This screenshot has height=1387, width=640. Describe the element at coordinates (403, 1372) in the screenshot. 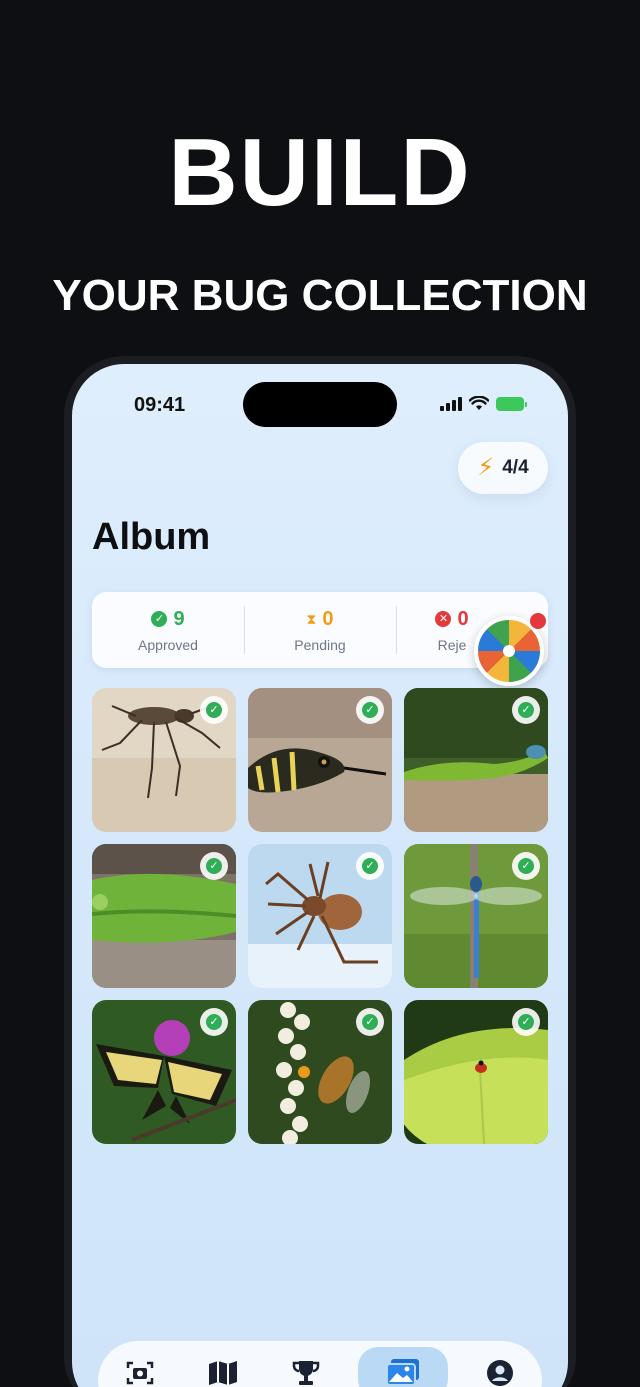

I see `gallery-icon` at that location.